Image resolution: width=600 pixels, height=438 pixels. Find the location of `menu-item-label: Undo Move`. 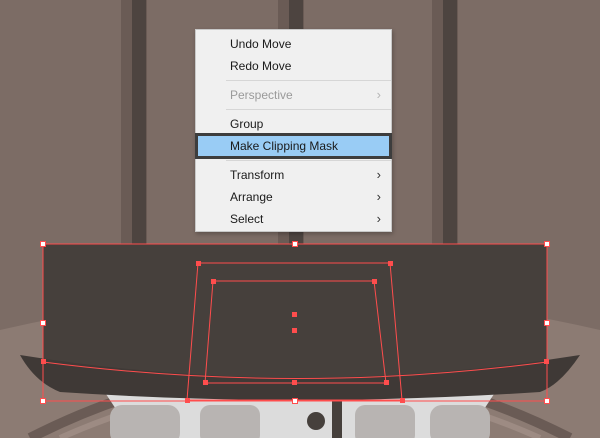

menu-item-label: Undo Move is located at coordinates (261, 44).